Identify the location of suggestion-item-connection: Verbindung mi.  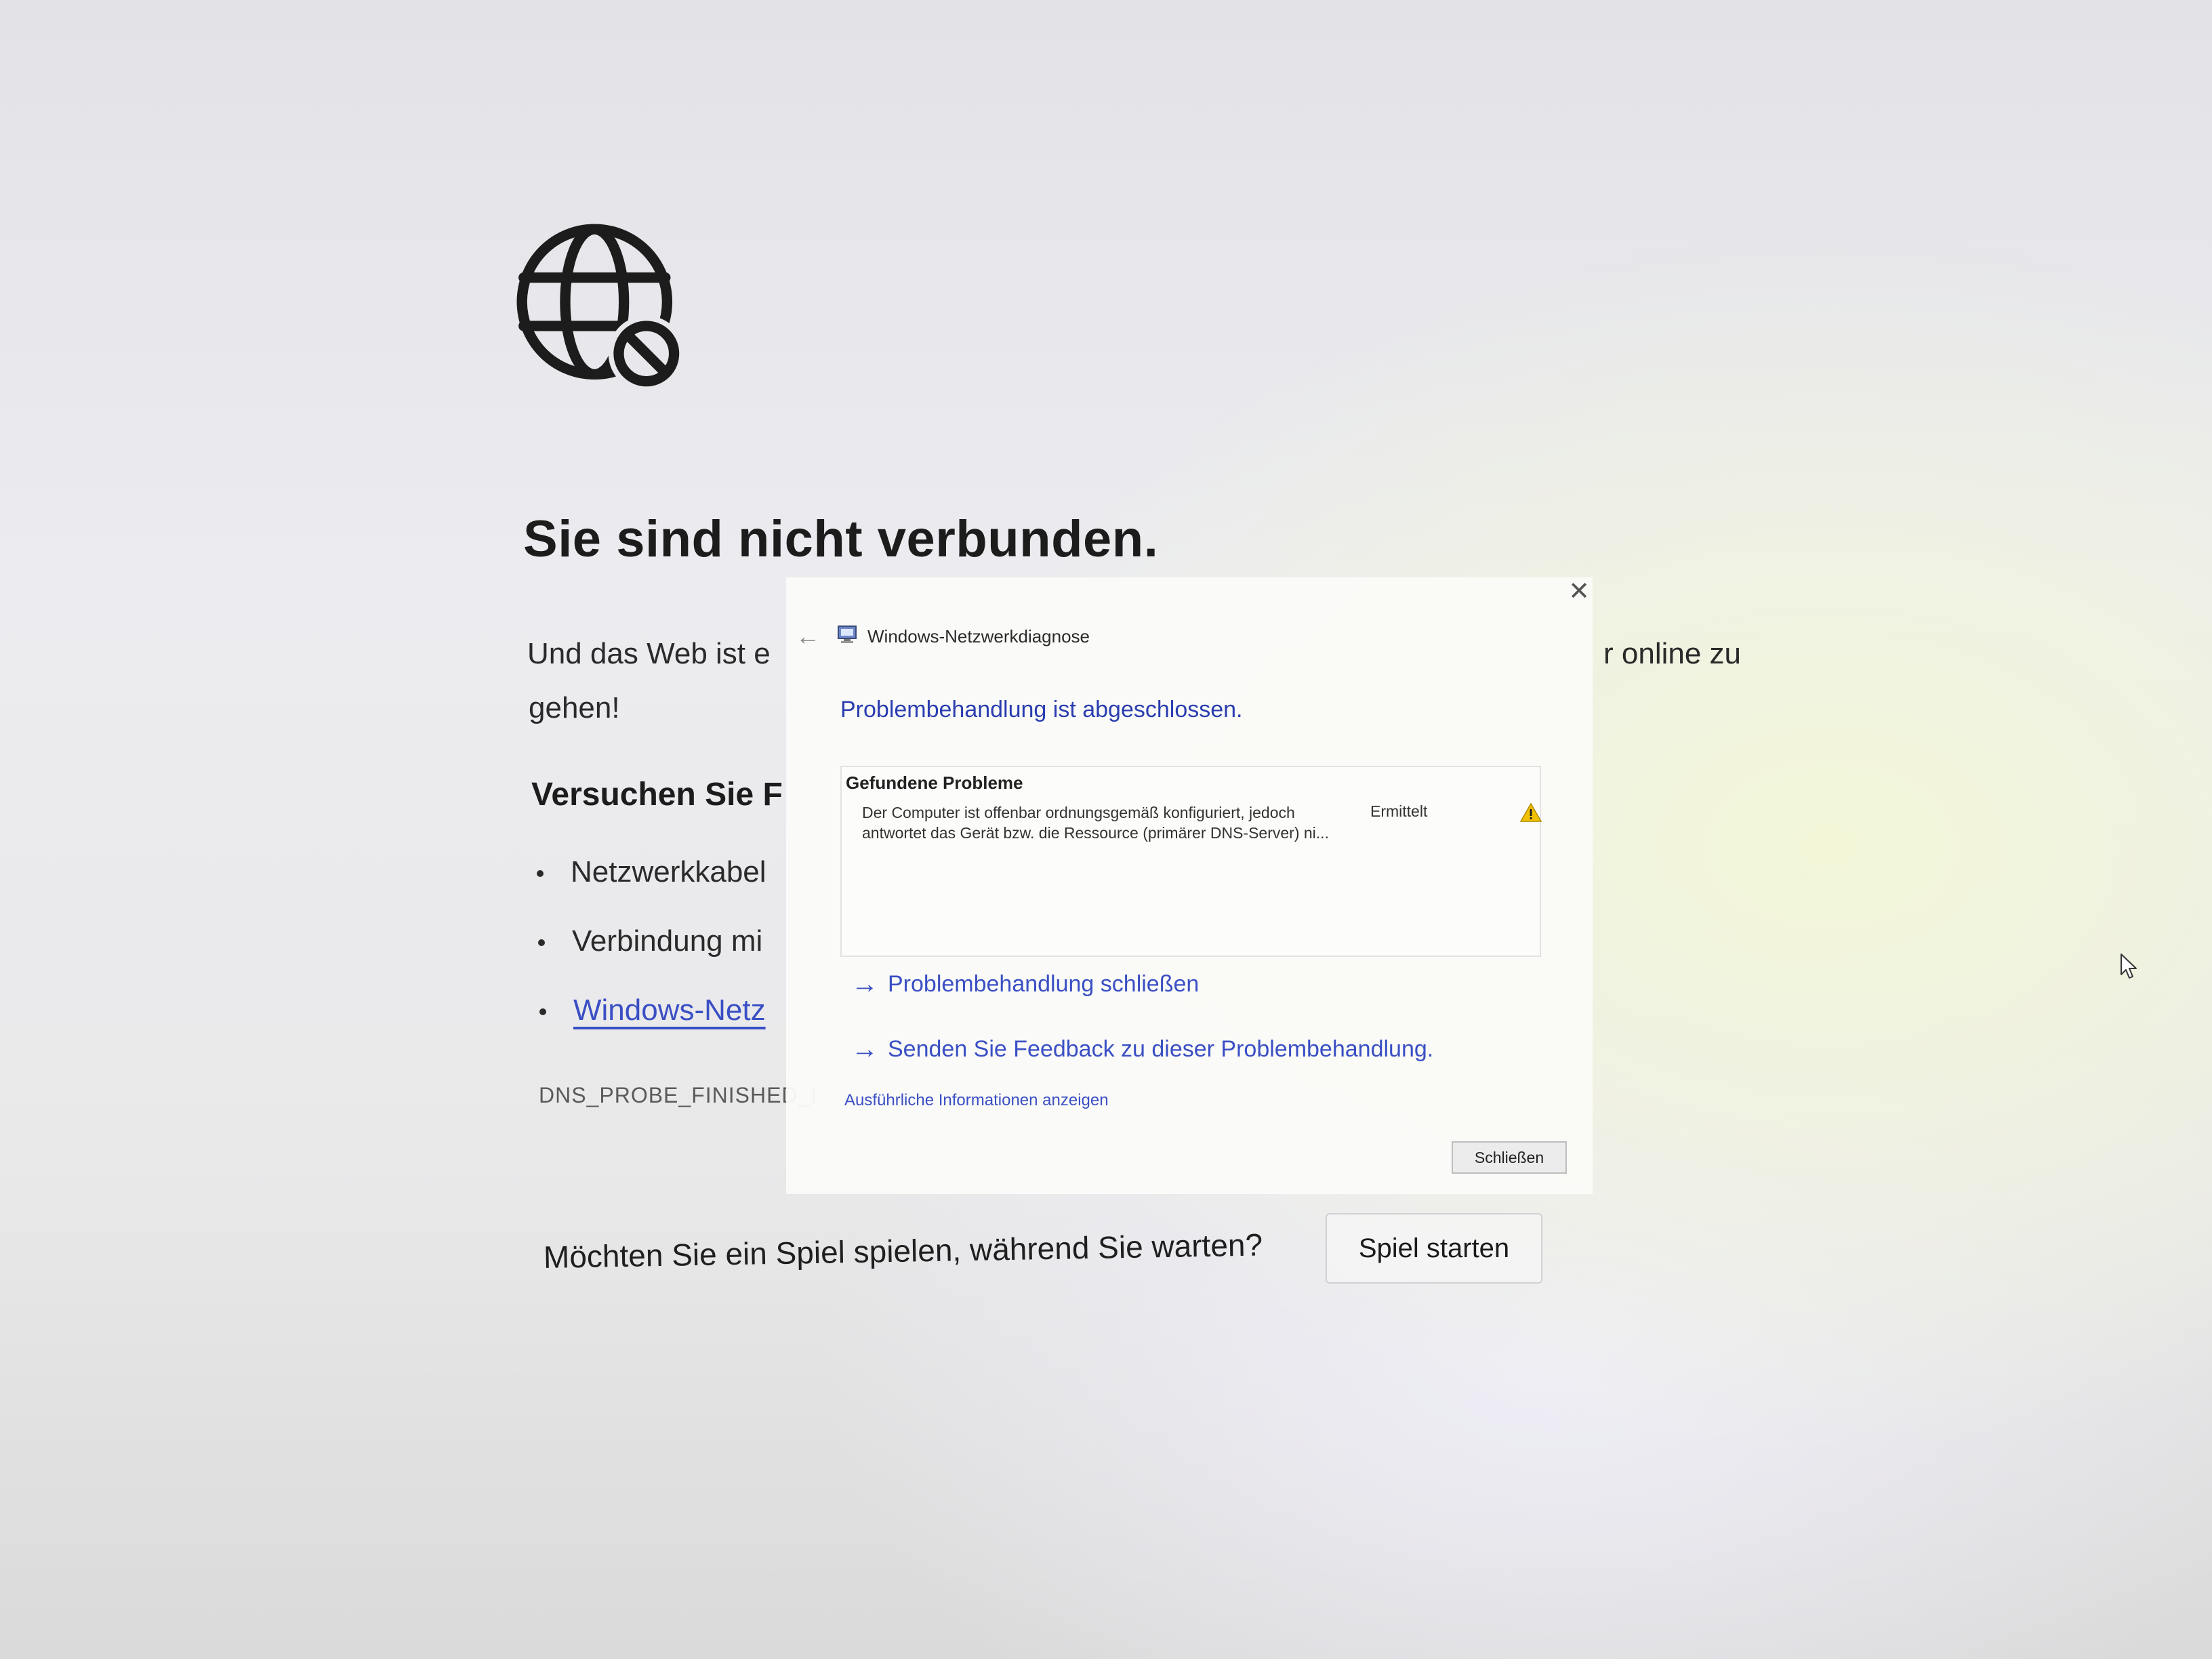
(650, 941).